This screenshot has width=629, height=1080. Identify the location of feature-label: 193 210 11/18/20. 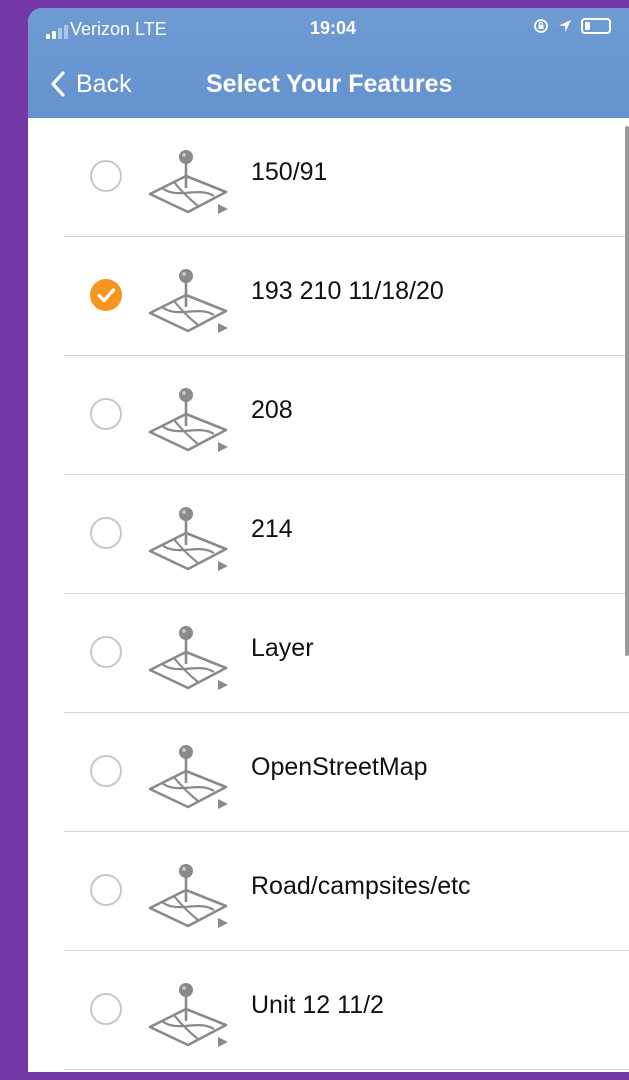
(347, 291).